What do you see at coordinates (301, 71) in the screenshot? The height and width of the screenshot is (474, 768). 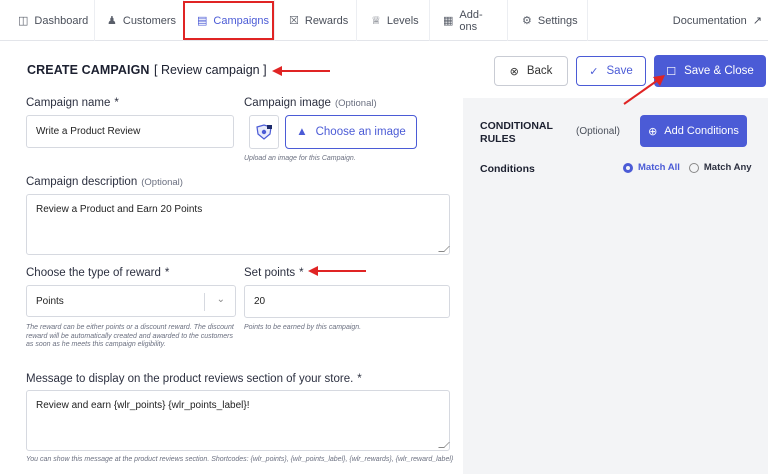 I see `arrow-title` at bounding box center [301, 71].